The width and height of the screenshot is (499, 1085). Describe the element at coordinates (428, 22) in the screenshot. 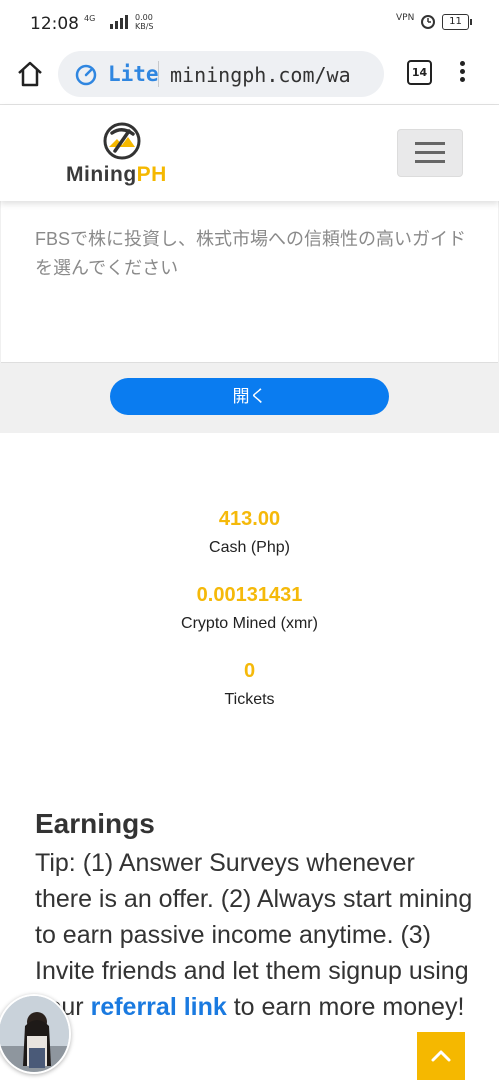

I see `alarm-icon` at that location.